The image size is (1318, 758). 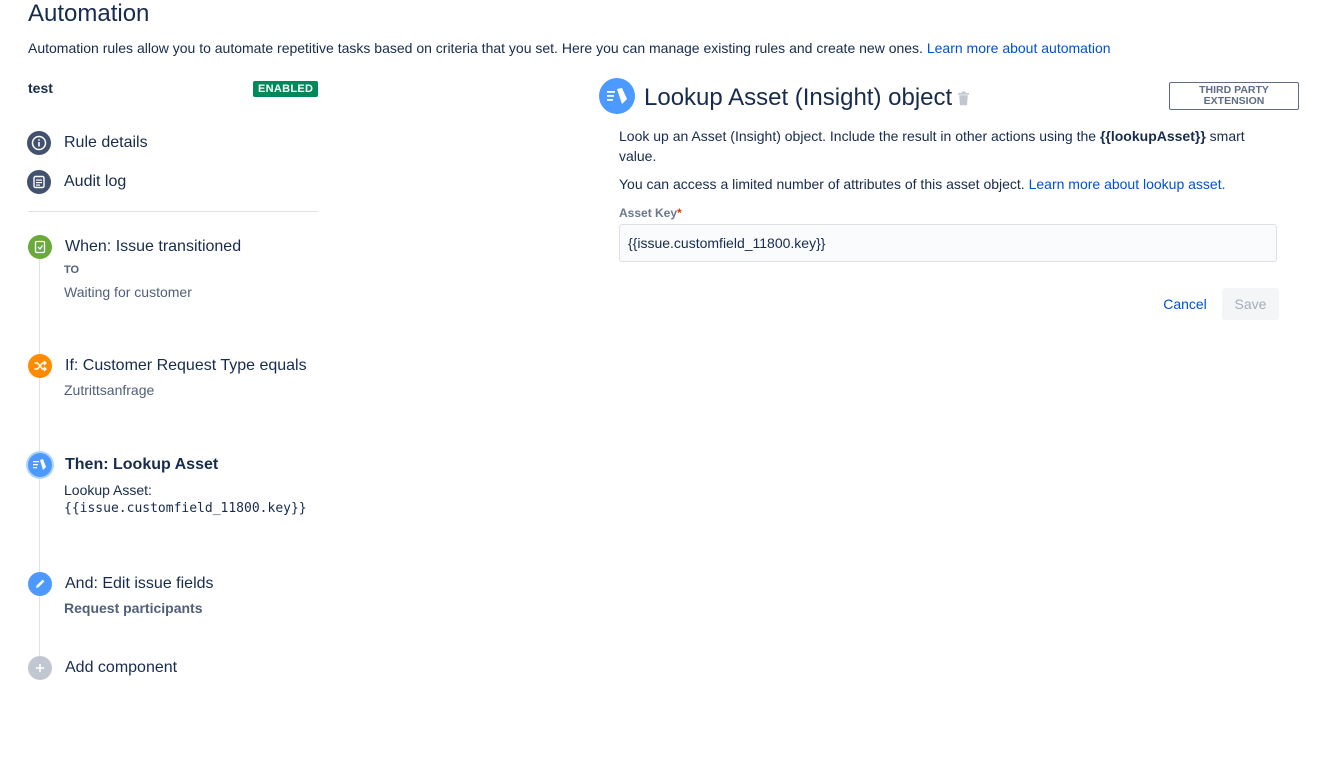 I want to click on component-lookup-asset-title: Then: Lookup Asset, so click(x=142, y=464).